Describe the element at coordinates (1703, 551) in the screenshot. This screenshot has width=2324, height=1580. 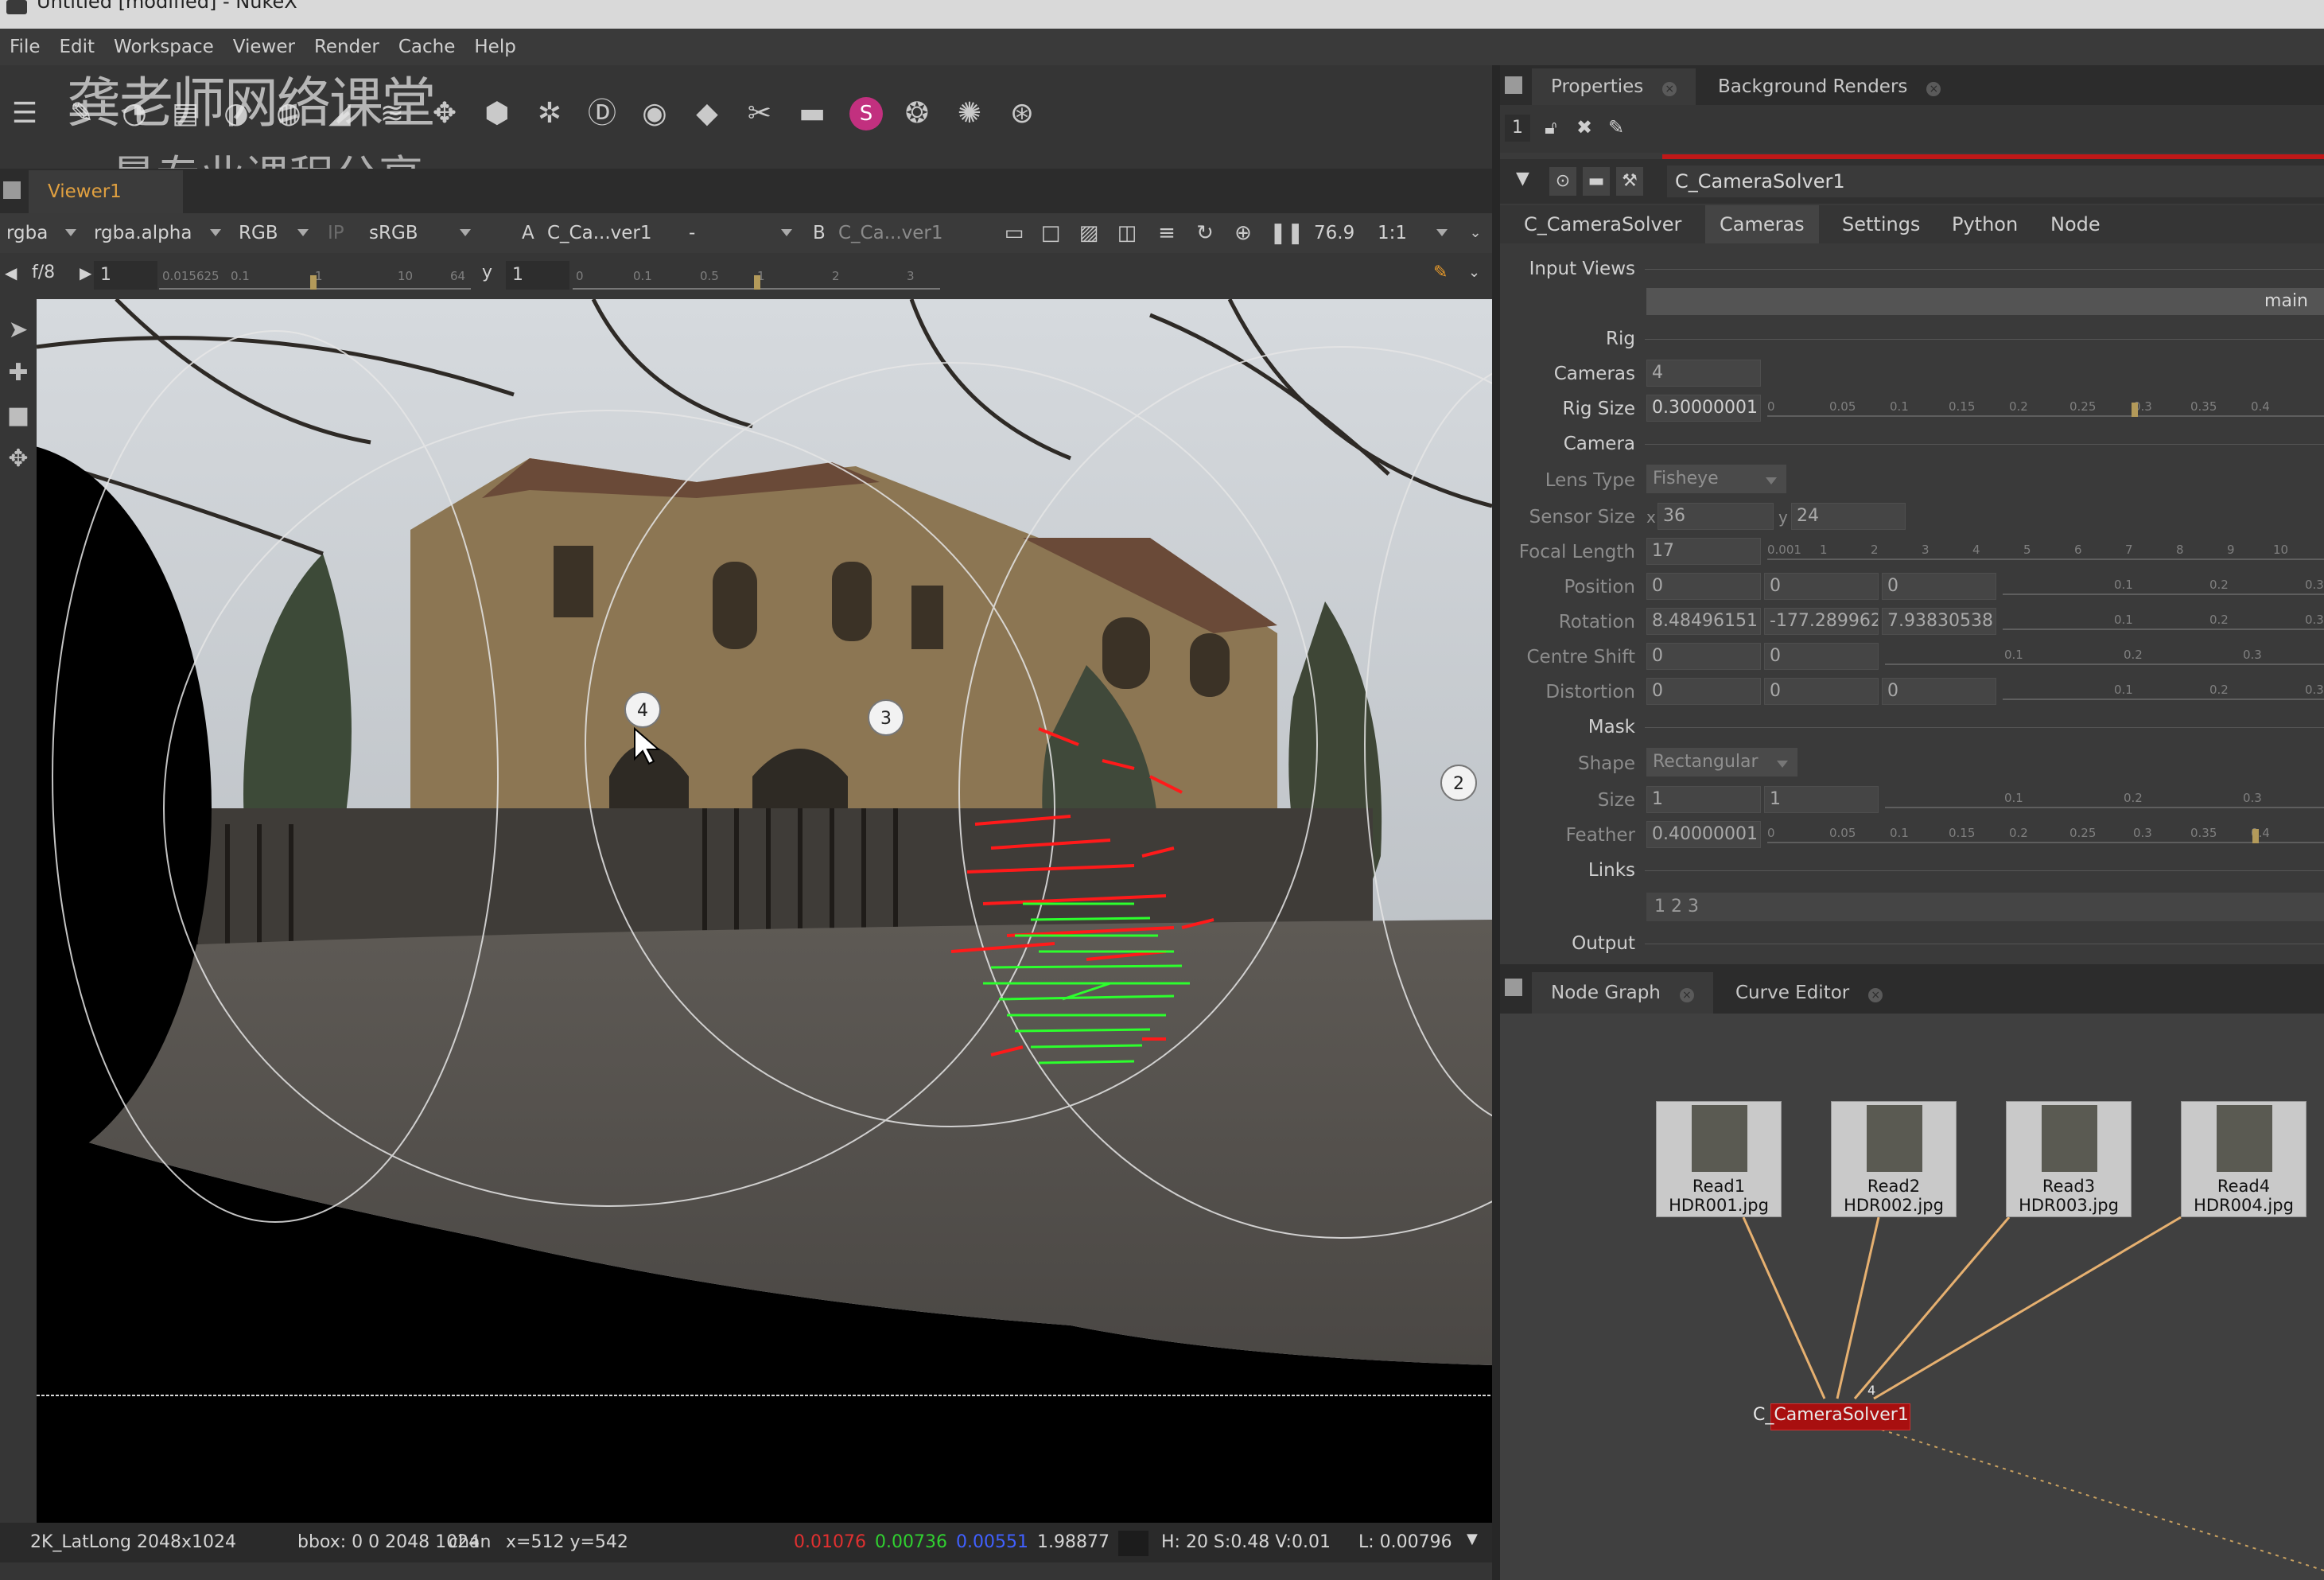
I see `focal-length-field: 17` at that location.